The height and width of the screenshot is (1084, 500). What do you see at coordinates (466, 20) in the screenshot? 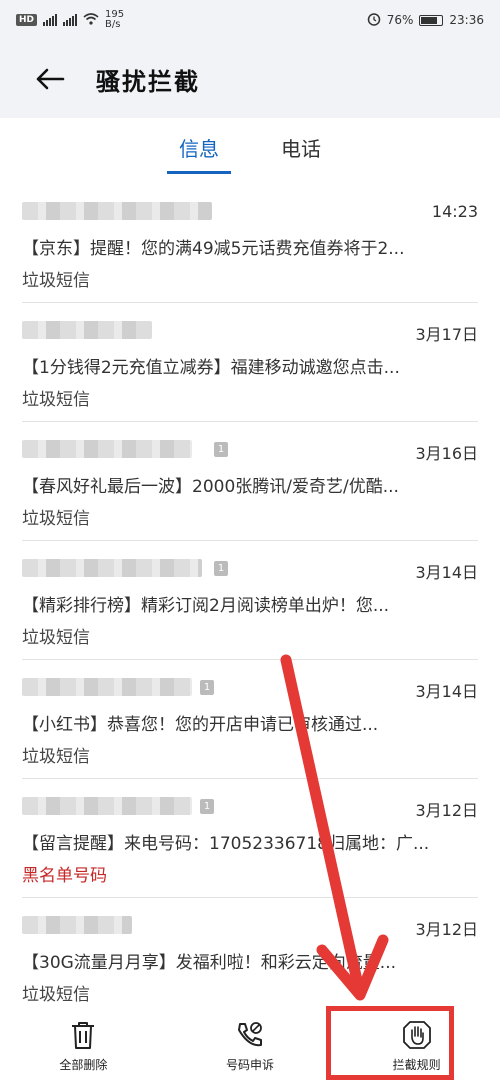
I see `clock: 23:36` at bounding box center [466, 20].